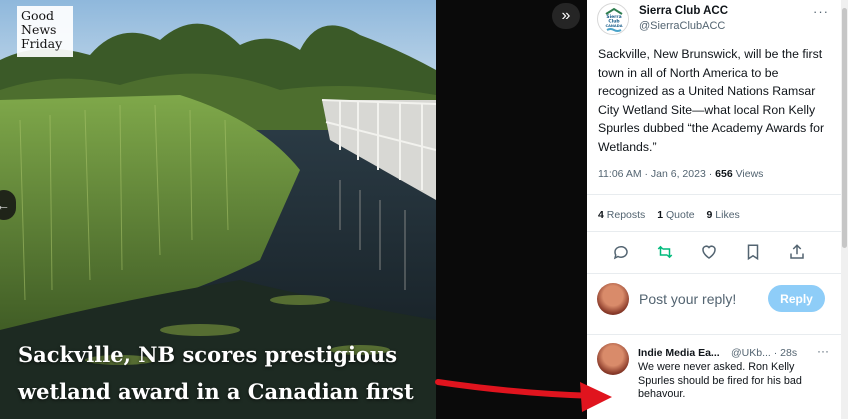 The height and width of the screenshot is (419, 848). I want to click on logo-line-2: News, so click(39, 29).